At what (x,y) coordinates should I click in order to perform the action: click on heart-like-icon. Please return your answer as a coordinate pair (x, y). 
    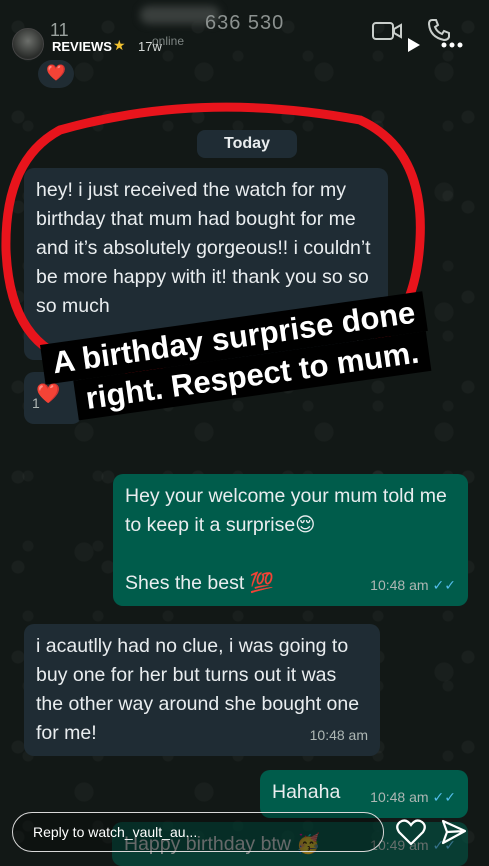
    Looking at the image, I should click on (411, 834).